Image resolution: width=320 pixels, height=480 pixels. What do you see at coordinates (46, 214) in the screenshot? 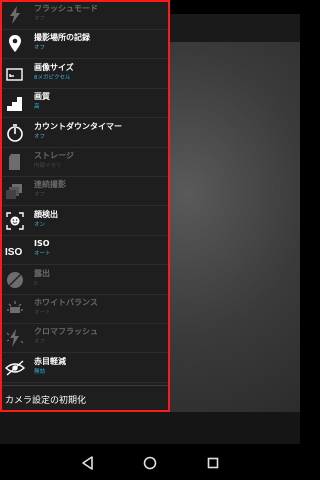
I see `setting-label: 顔検出` at bounding box center [46, 214].